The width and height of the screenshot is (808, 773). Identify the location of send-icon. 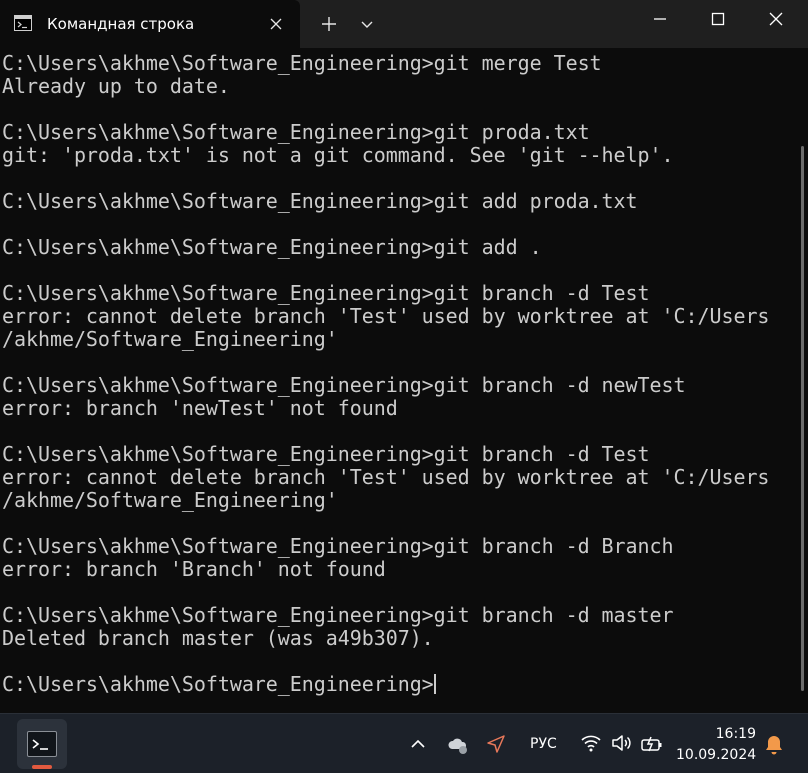
(496, 744).